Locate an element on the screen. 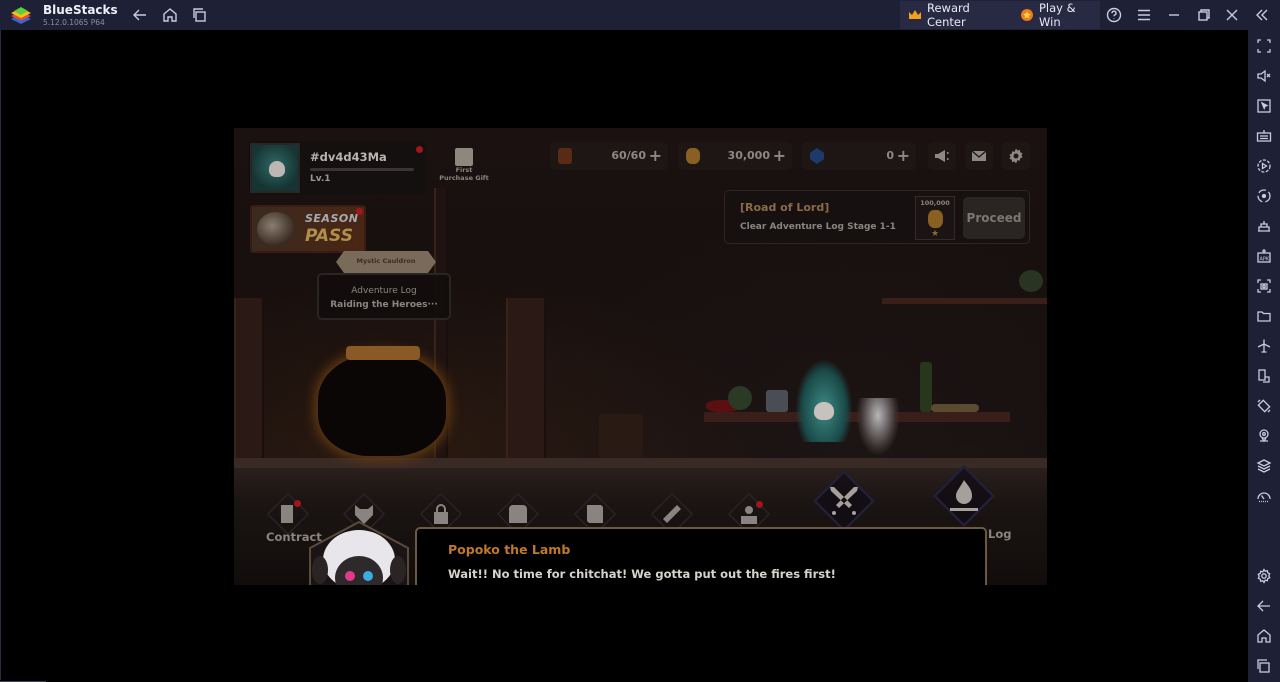  popoko-portrait is located at coordinates (359, 552).